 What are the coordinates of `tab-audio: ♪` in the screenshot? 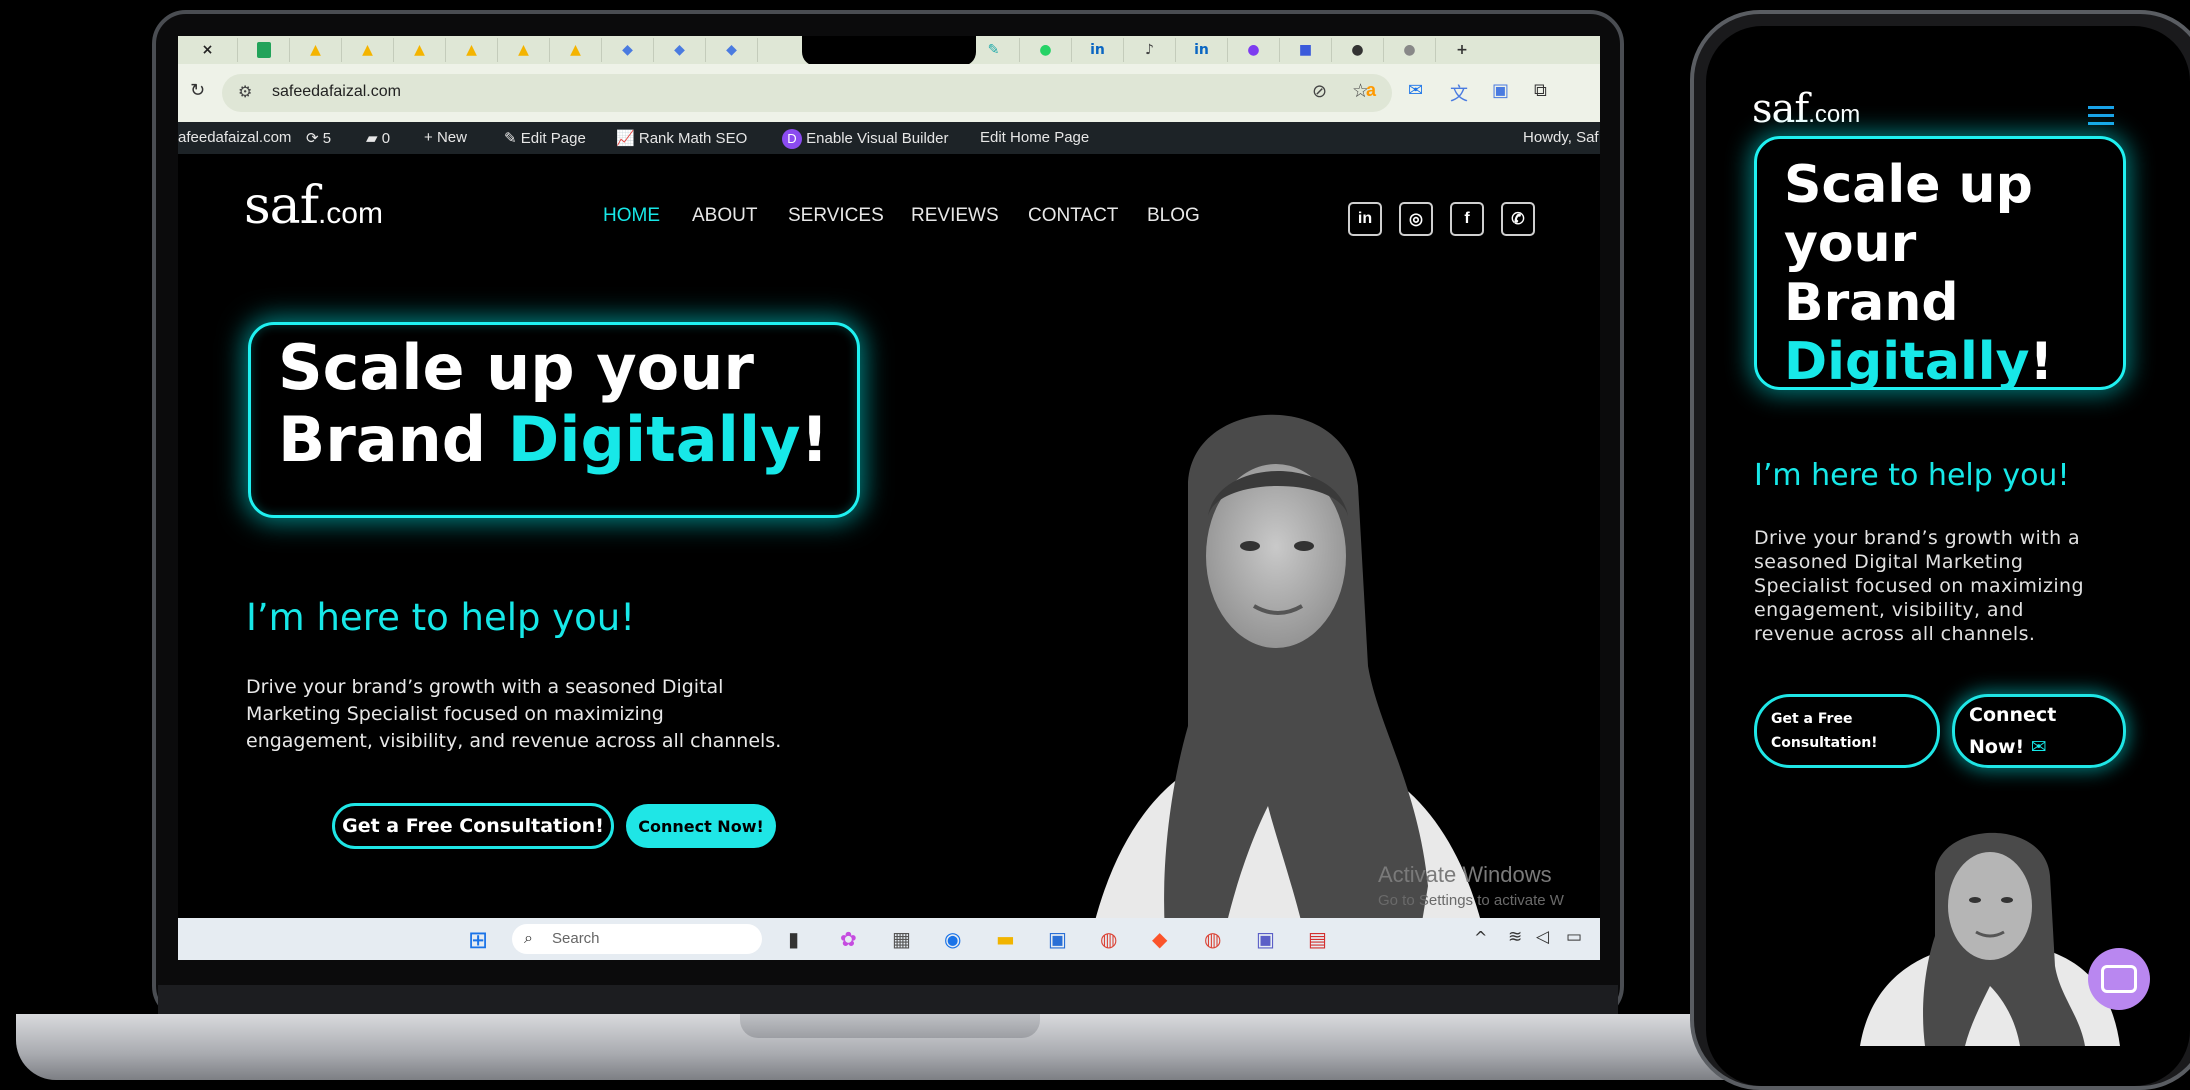 It's located at (1150, 50).